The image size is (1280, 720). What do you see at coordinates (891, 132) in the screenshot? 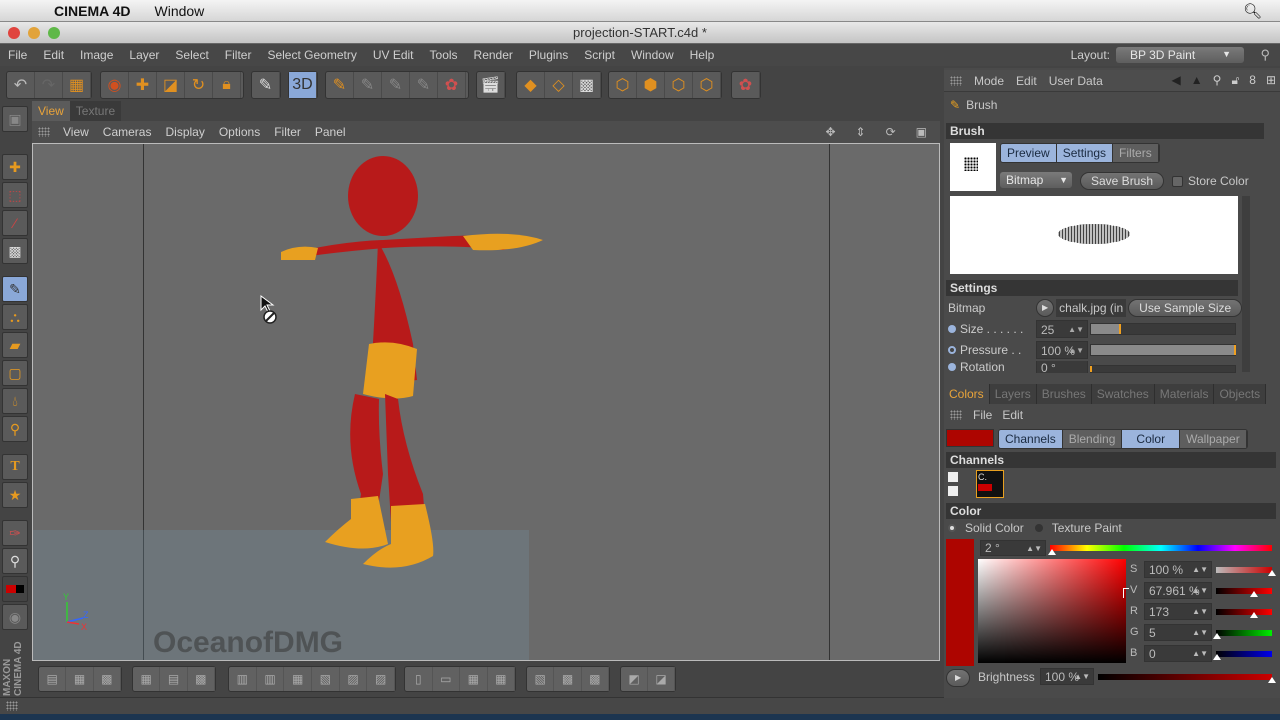
I see `rotate-view-icon: ⟳` at bounding box center [891, 132].